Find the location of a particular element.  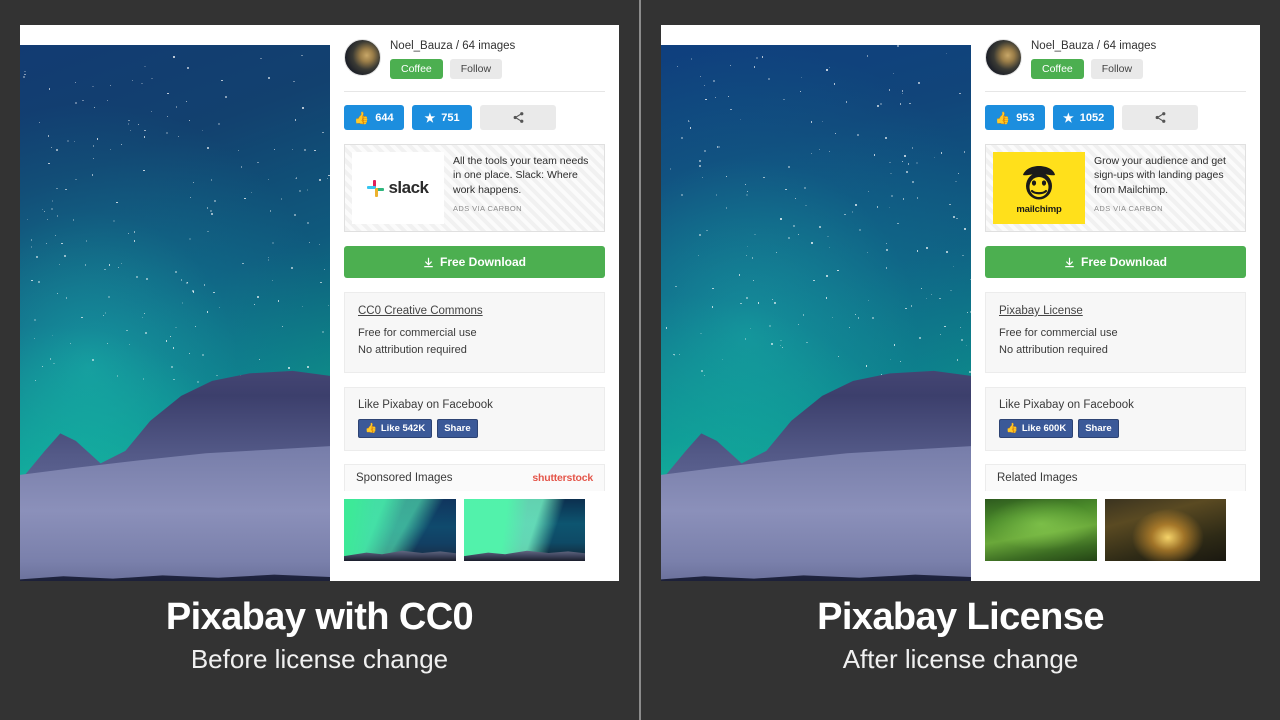

license-link: CC0 Creative Commons is located at coordinates (420, 311).